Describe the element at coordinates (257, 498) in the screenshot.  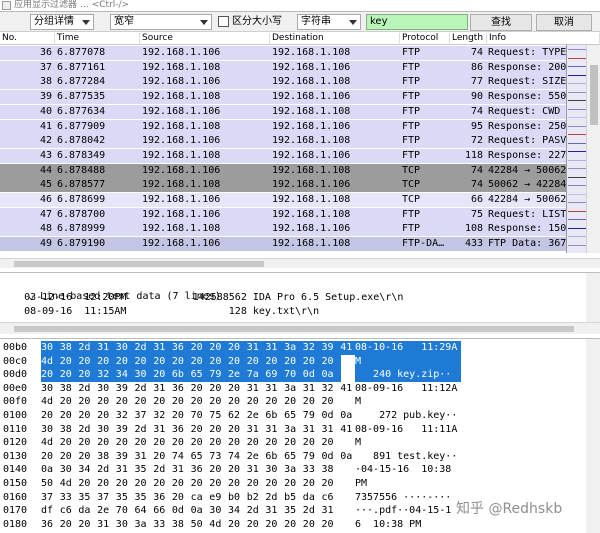
I see `hex-byte: b2` at that location.